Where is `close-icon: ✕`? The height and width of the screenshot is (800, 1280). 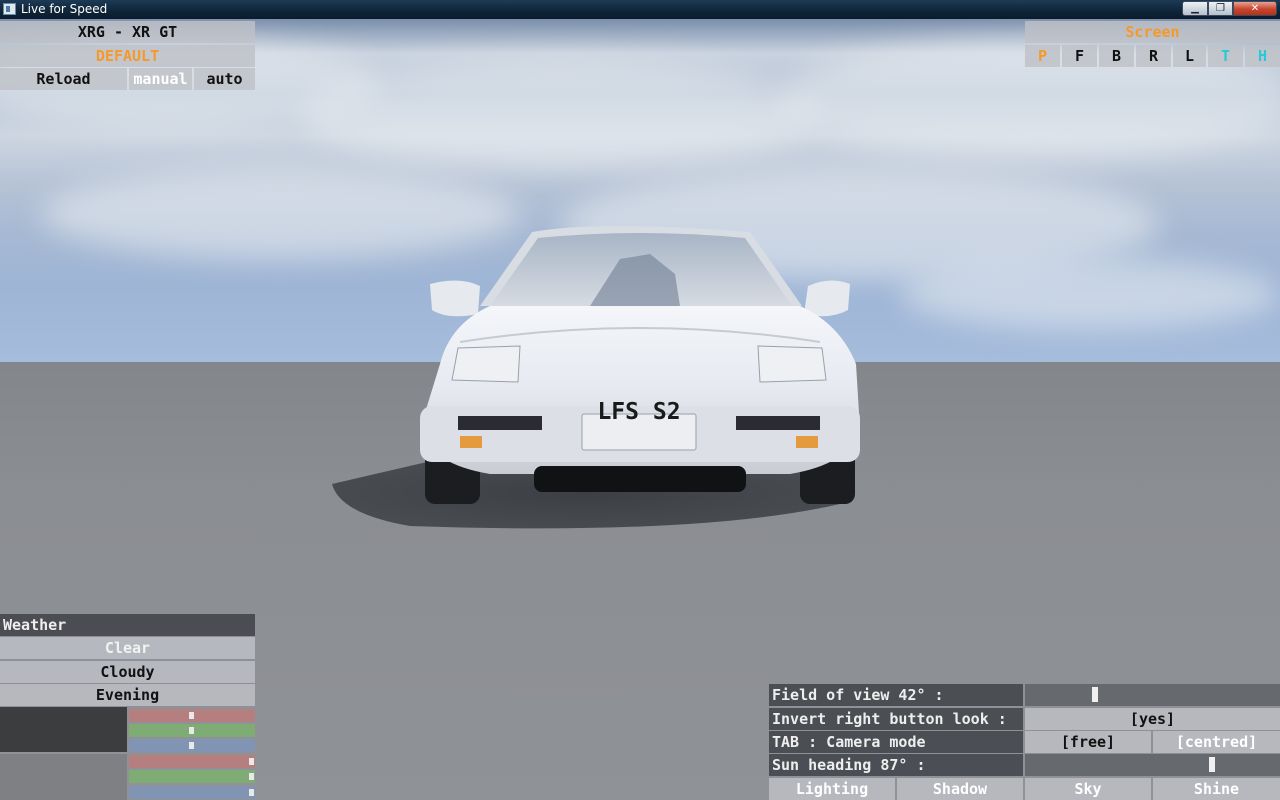
close-icon: ✕ is located at coordinates (1255, 8).